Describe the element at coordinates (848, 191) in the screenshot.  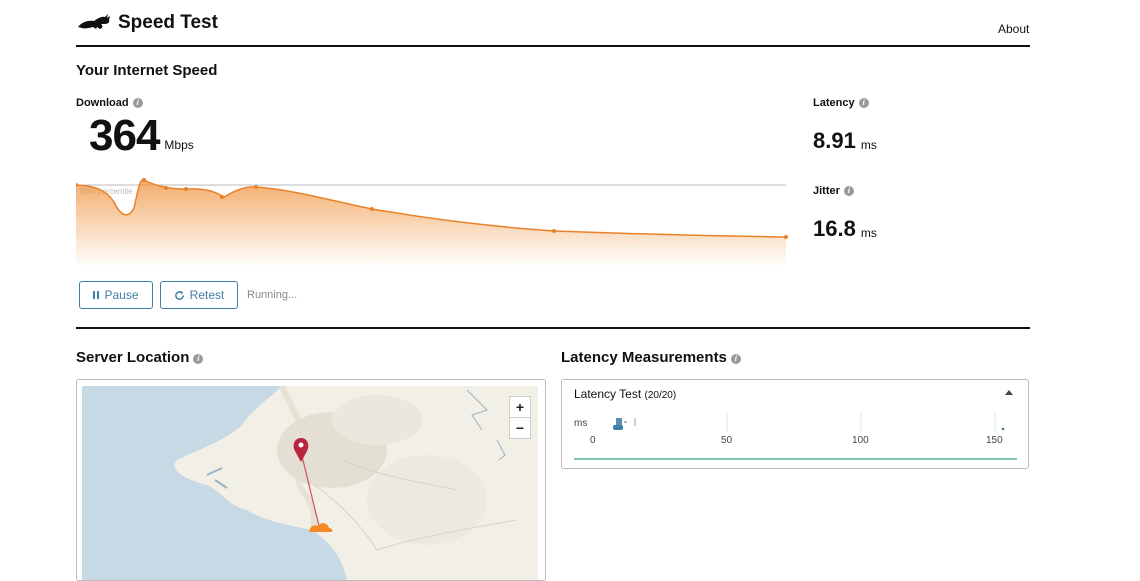
I see `jitter-info-icon: i` at that location.